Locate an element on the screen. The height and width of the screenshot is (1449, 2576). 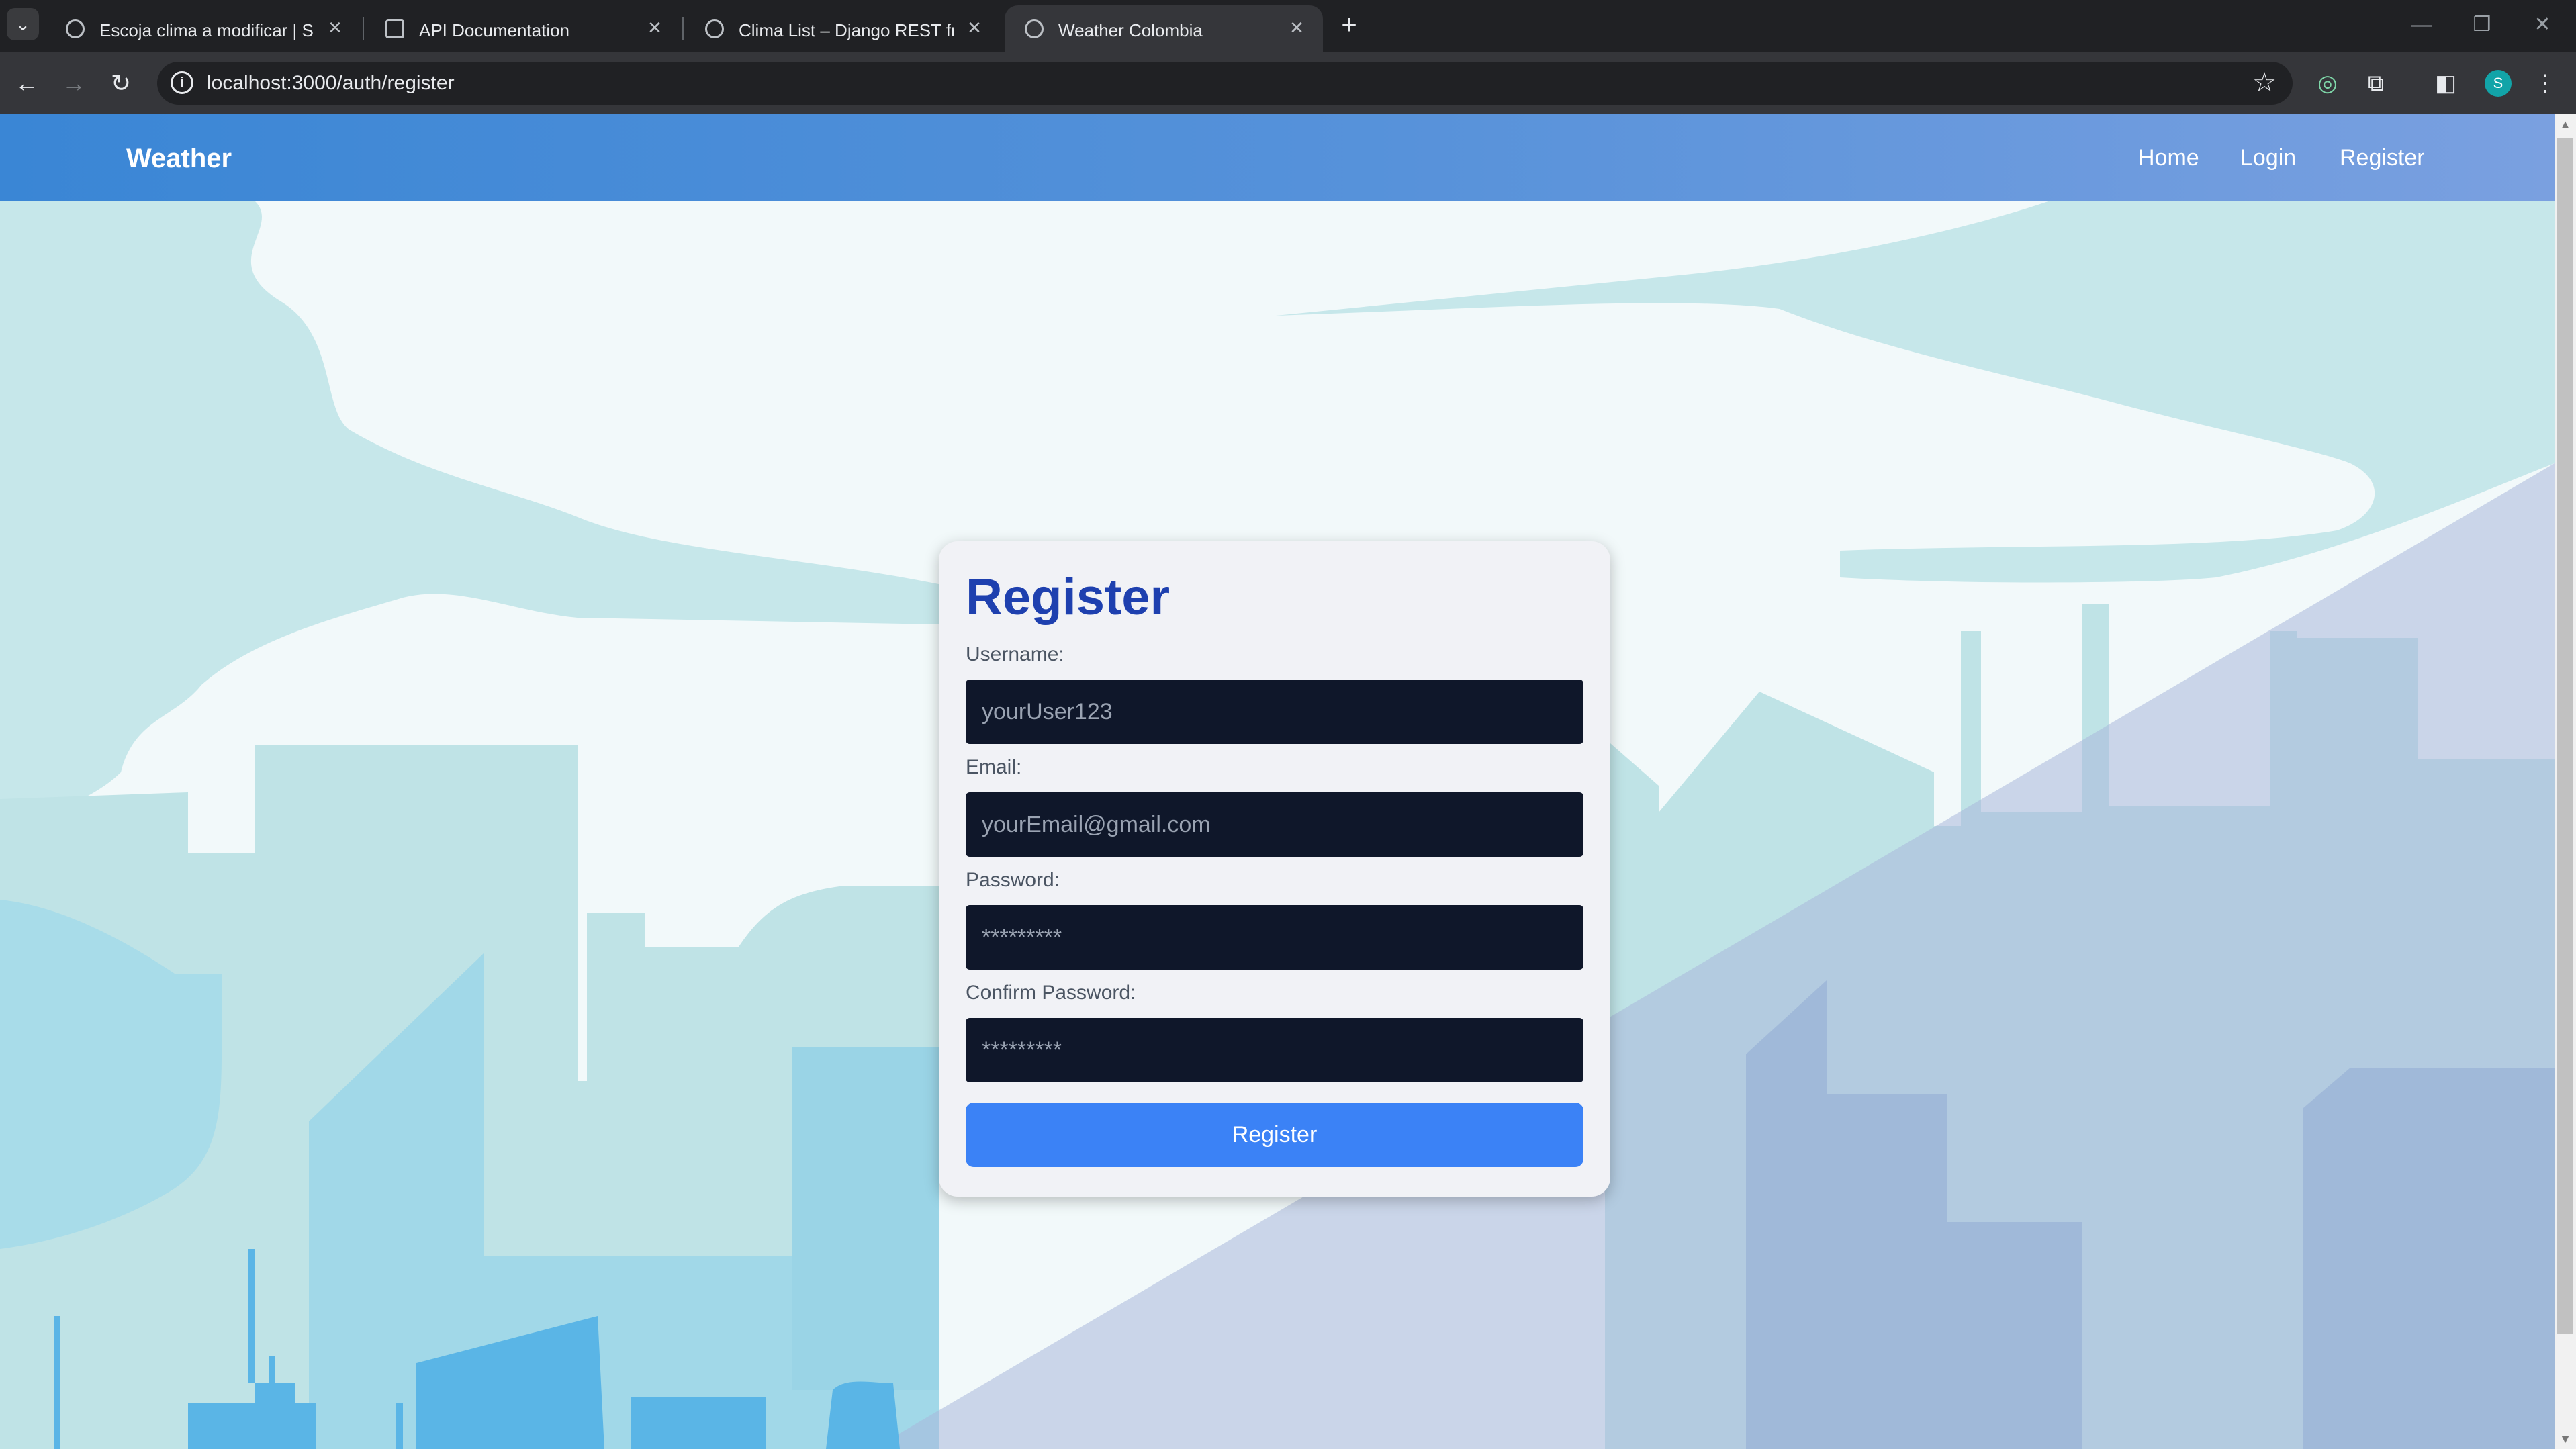
side-panel-icon: ◧ is located at coordinates (2445, 83).